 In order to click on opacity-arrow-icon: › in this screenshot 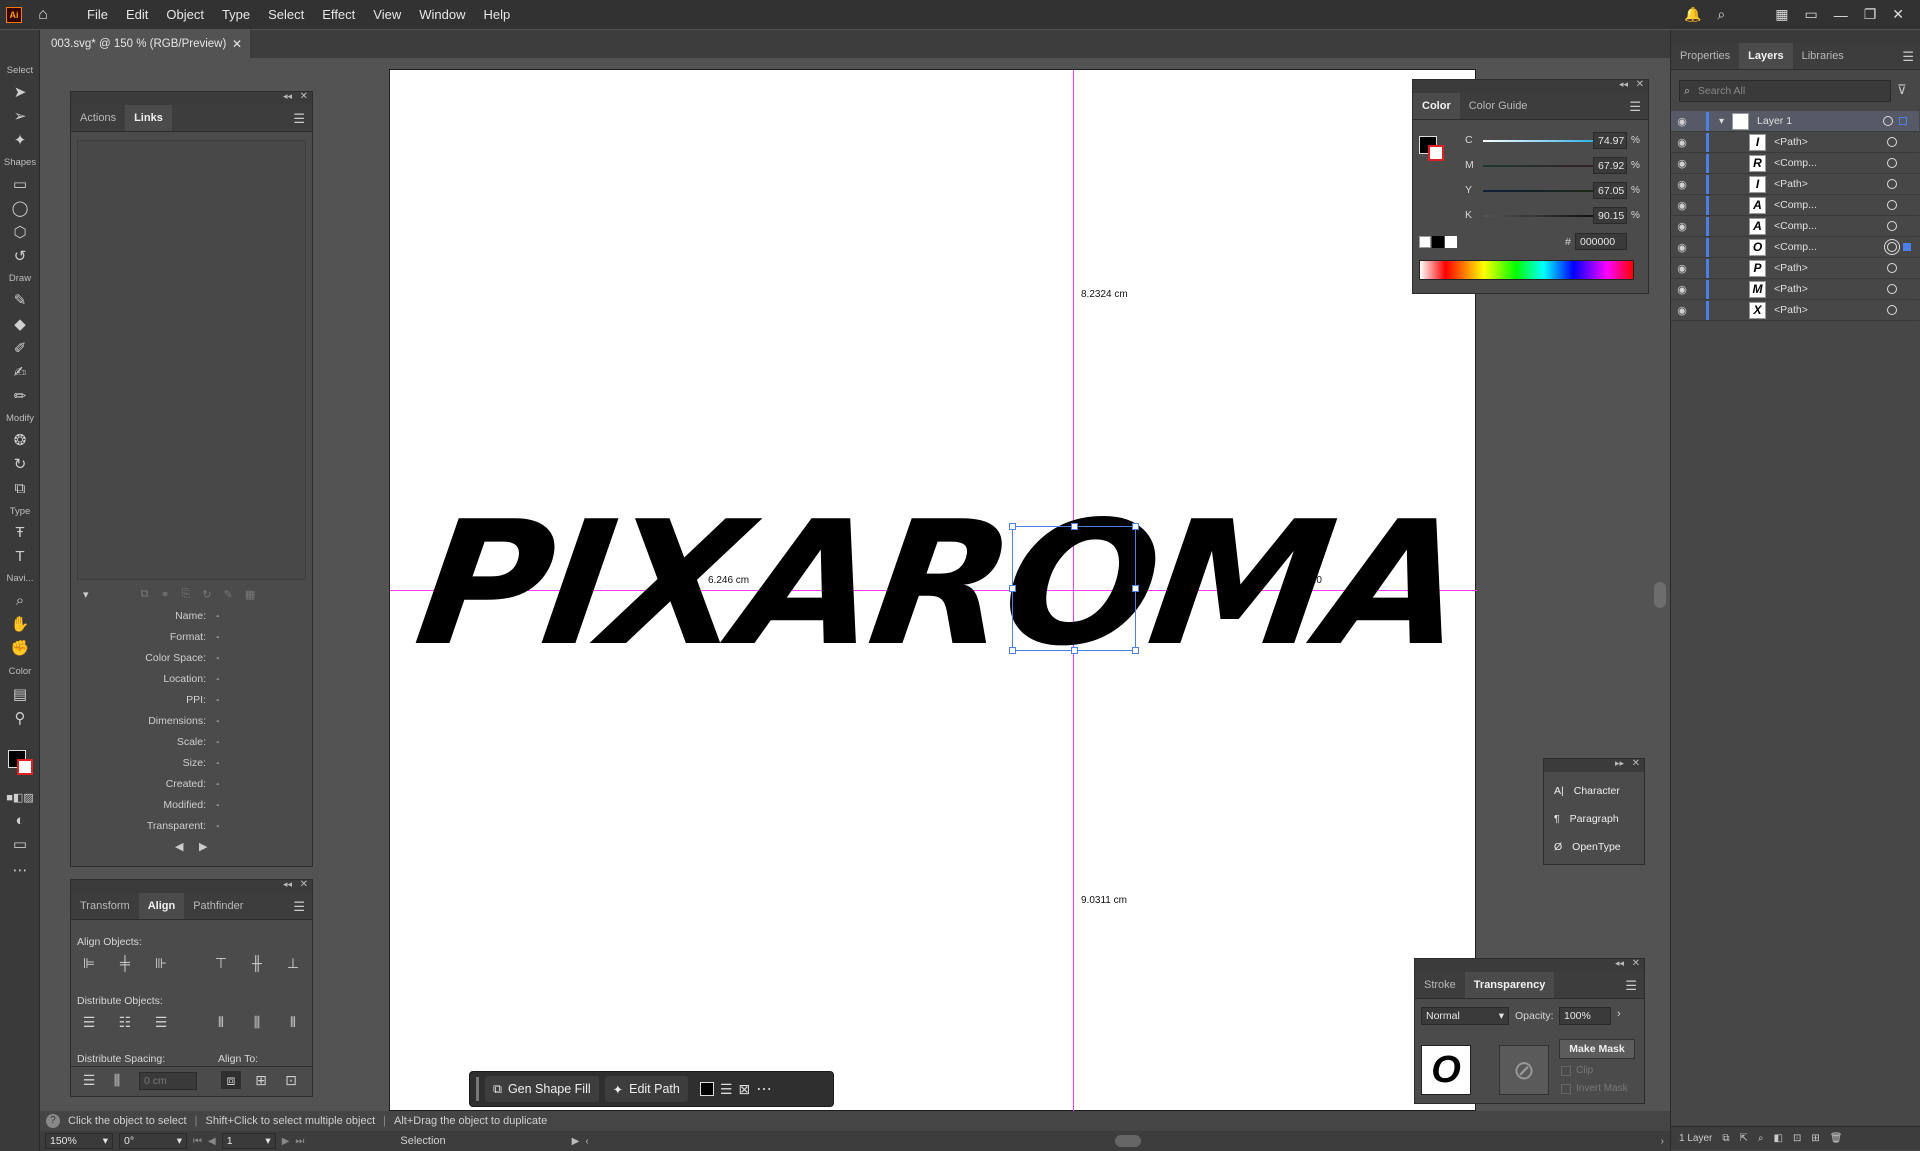, I will do `click(1619, 1014)`.